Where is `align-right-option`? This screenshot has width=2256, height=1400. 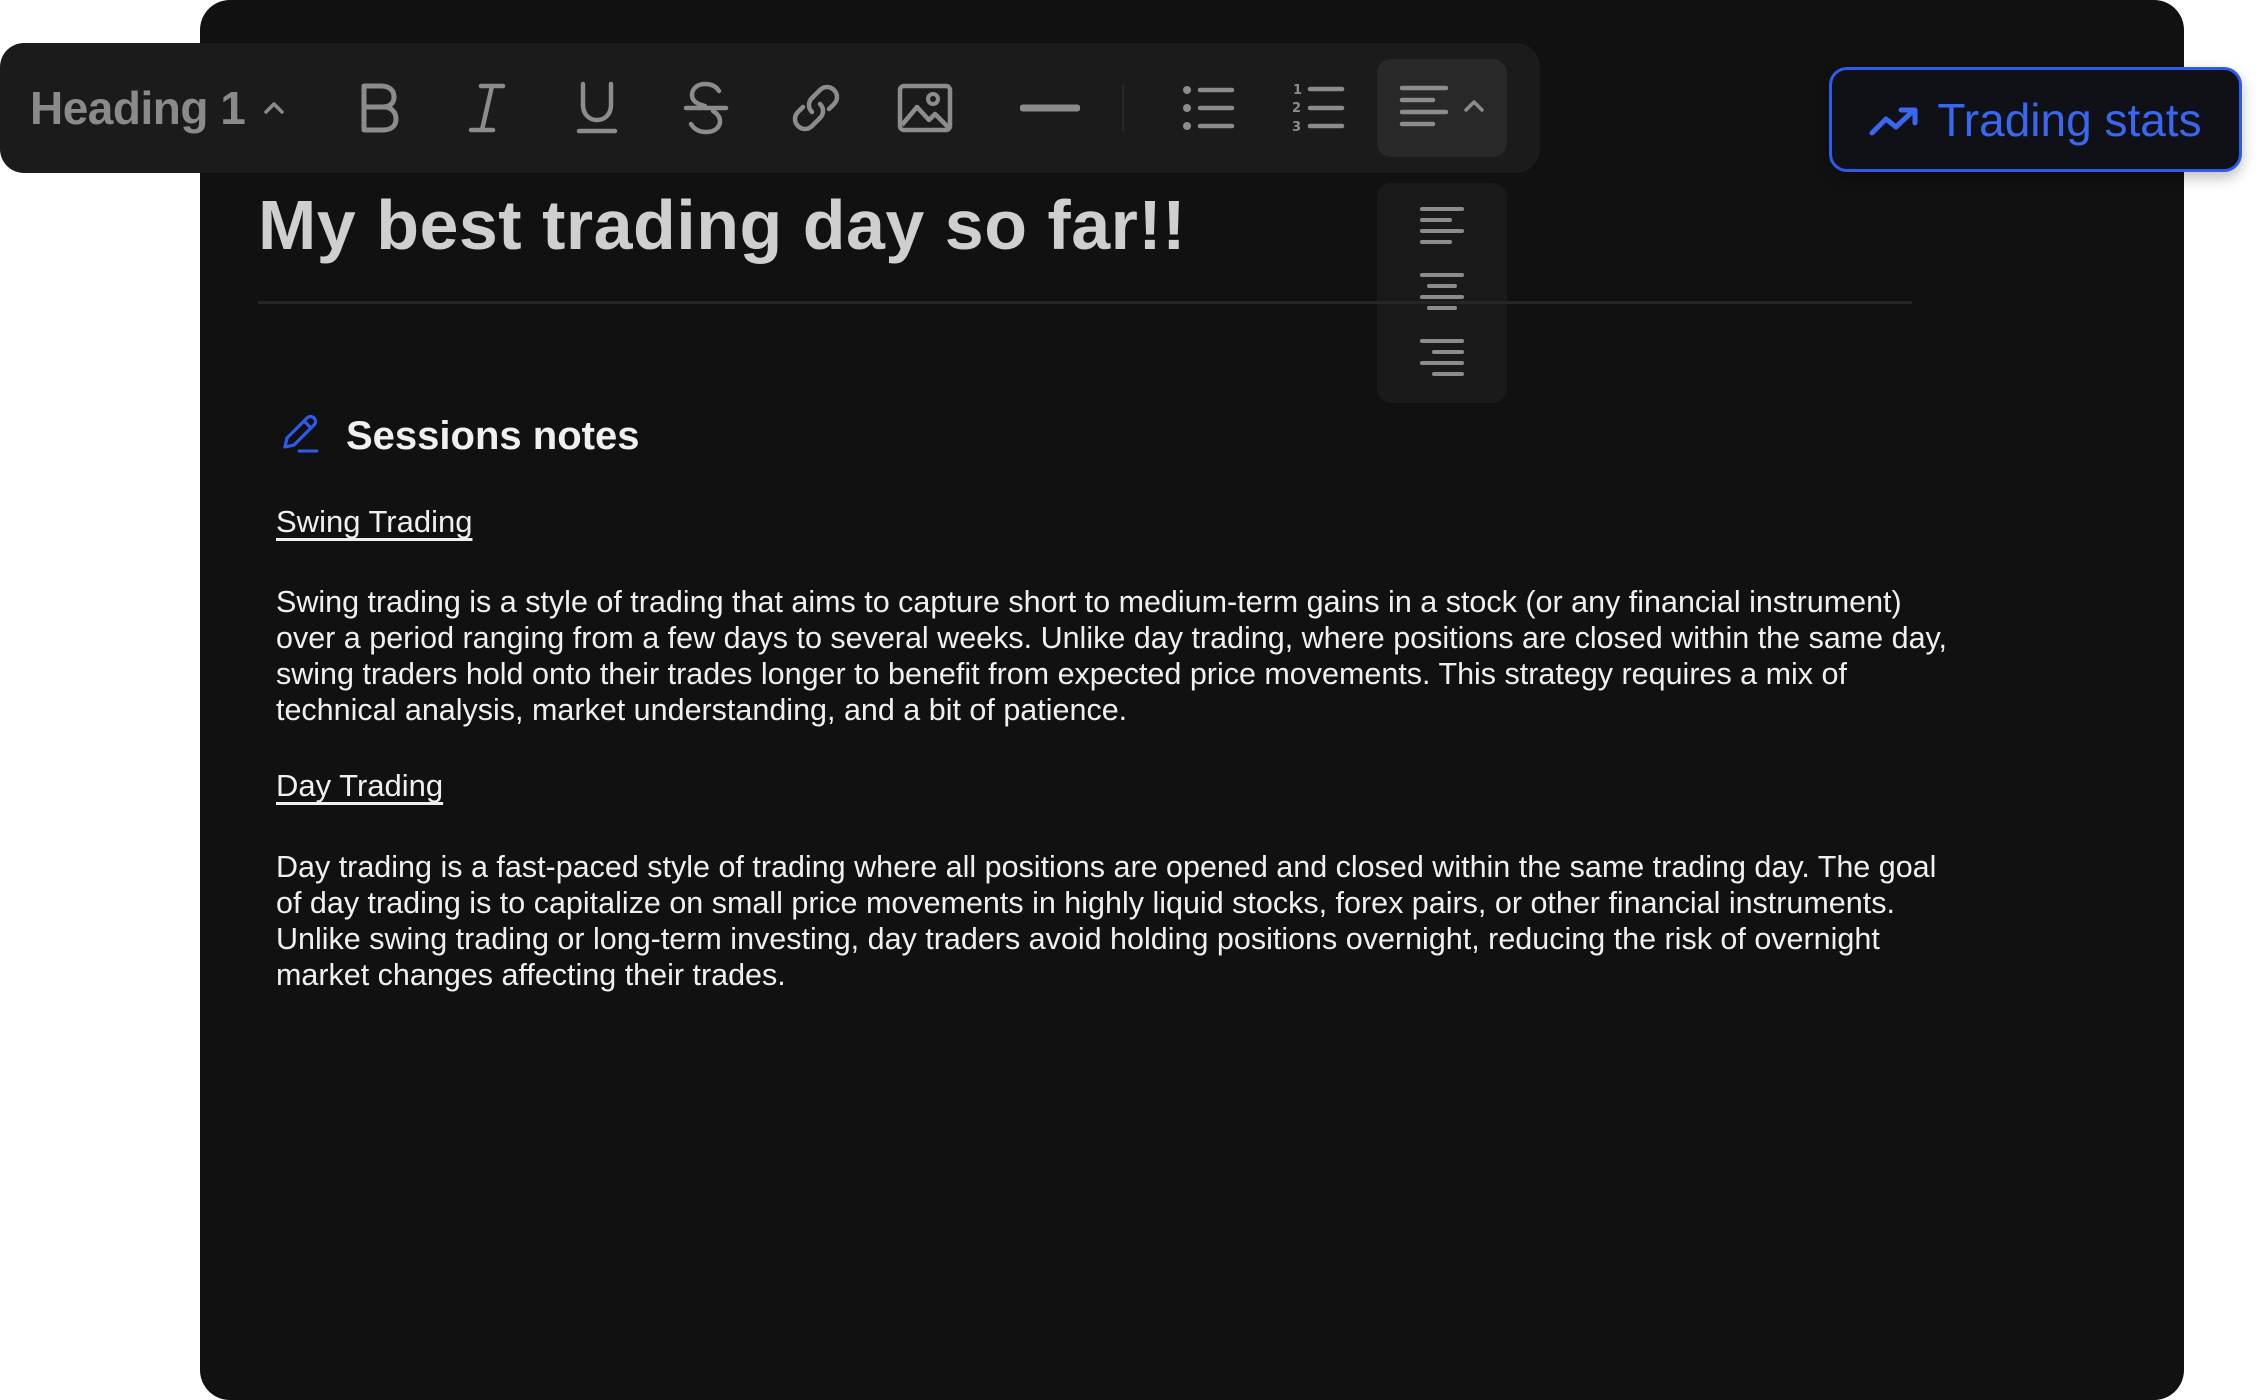
align-right-option is located at coordinates (1442, 359).